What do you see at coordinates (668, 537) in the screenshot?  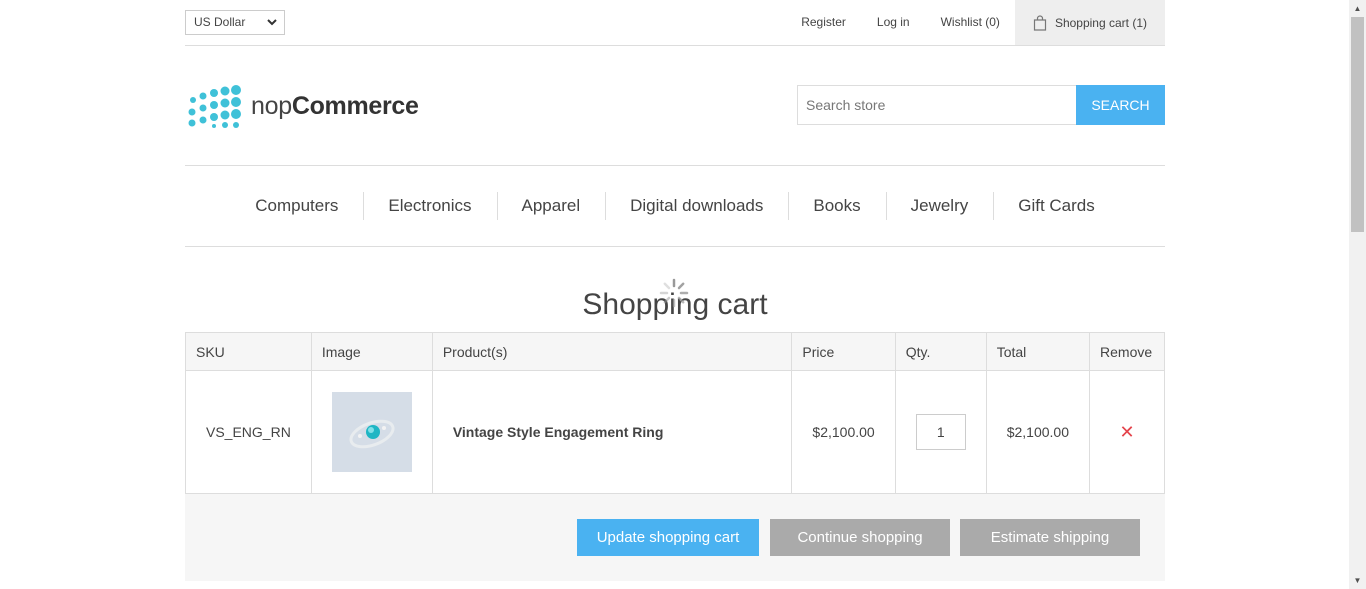 I see `update-cart-button: Update shopping cart` at bounding box center [668, 537].